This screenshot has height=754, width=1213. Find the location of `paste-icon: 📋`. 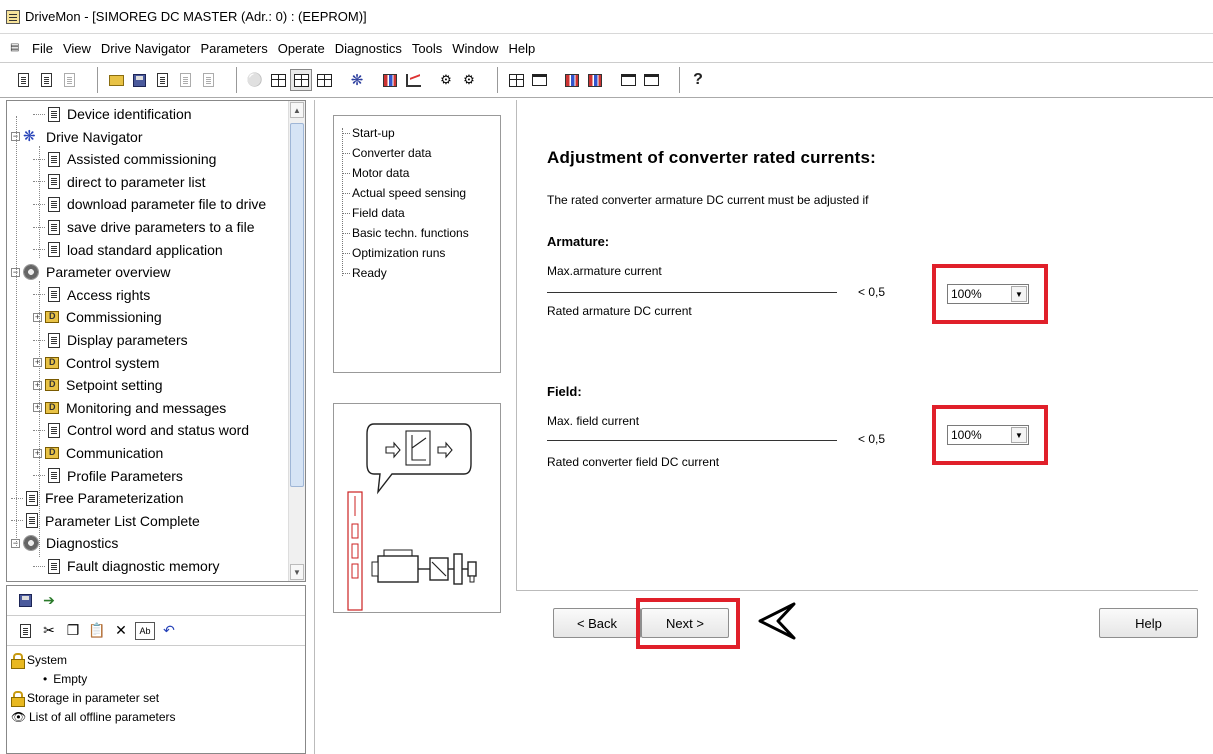

paste-icon: 📋 is located at coordinates (97, 631).